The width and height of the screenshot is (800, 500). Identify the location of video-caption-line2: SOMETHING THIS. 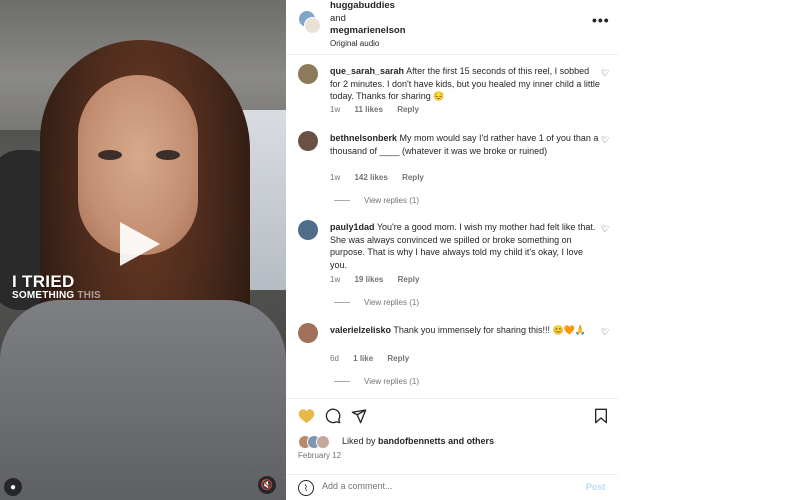
(56, 295).